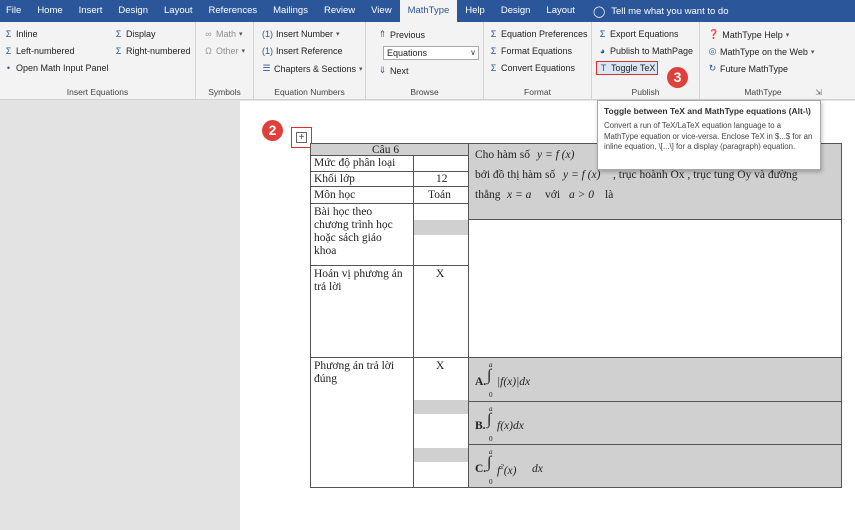  What do you see at coordinates (603, 68) in the screenshot?
I see `tex-icon: T` at bounding box center [603, 68].